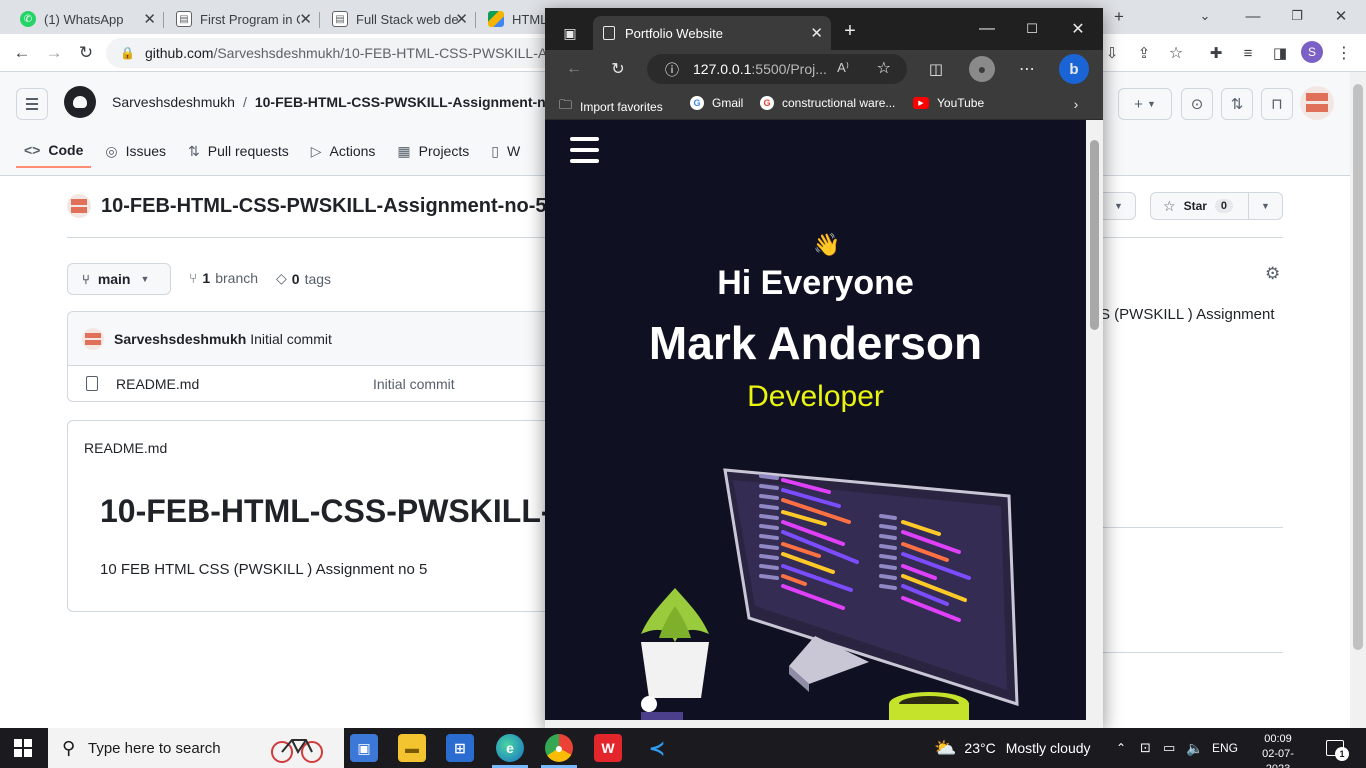  Describe the element at coordinates (672, 70) in the screenshot. I see `info-icon: ⓘ` at that location.